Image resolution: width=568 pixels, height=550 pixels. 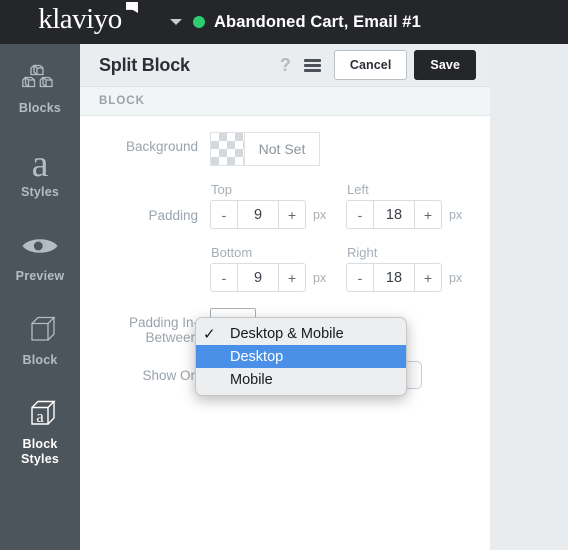 I want to click on padding-left-stepper: - 18 +, so click(x=394, y=214).